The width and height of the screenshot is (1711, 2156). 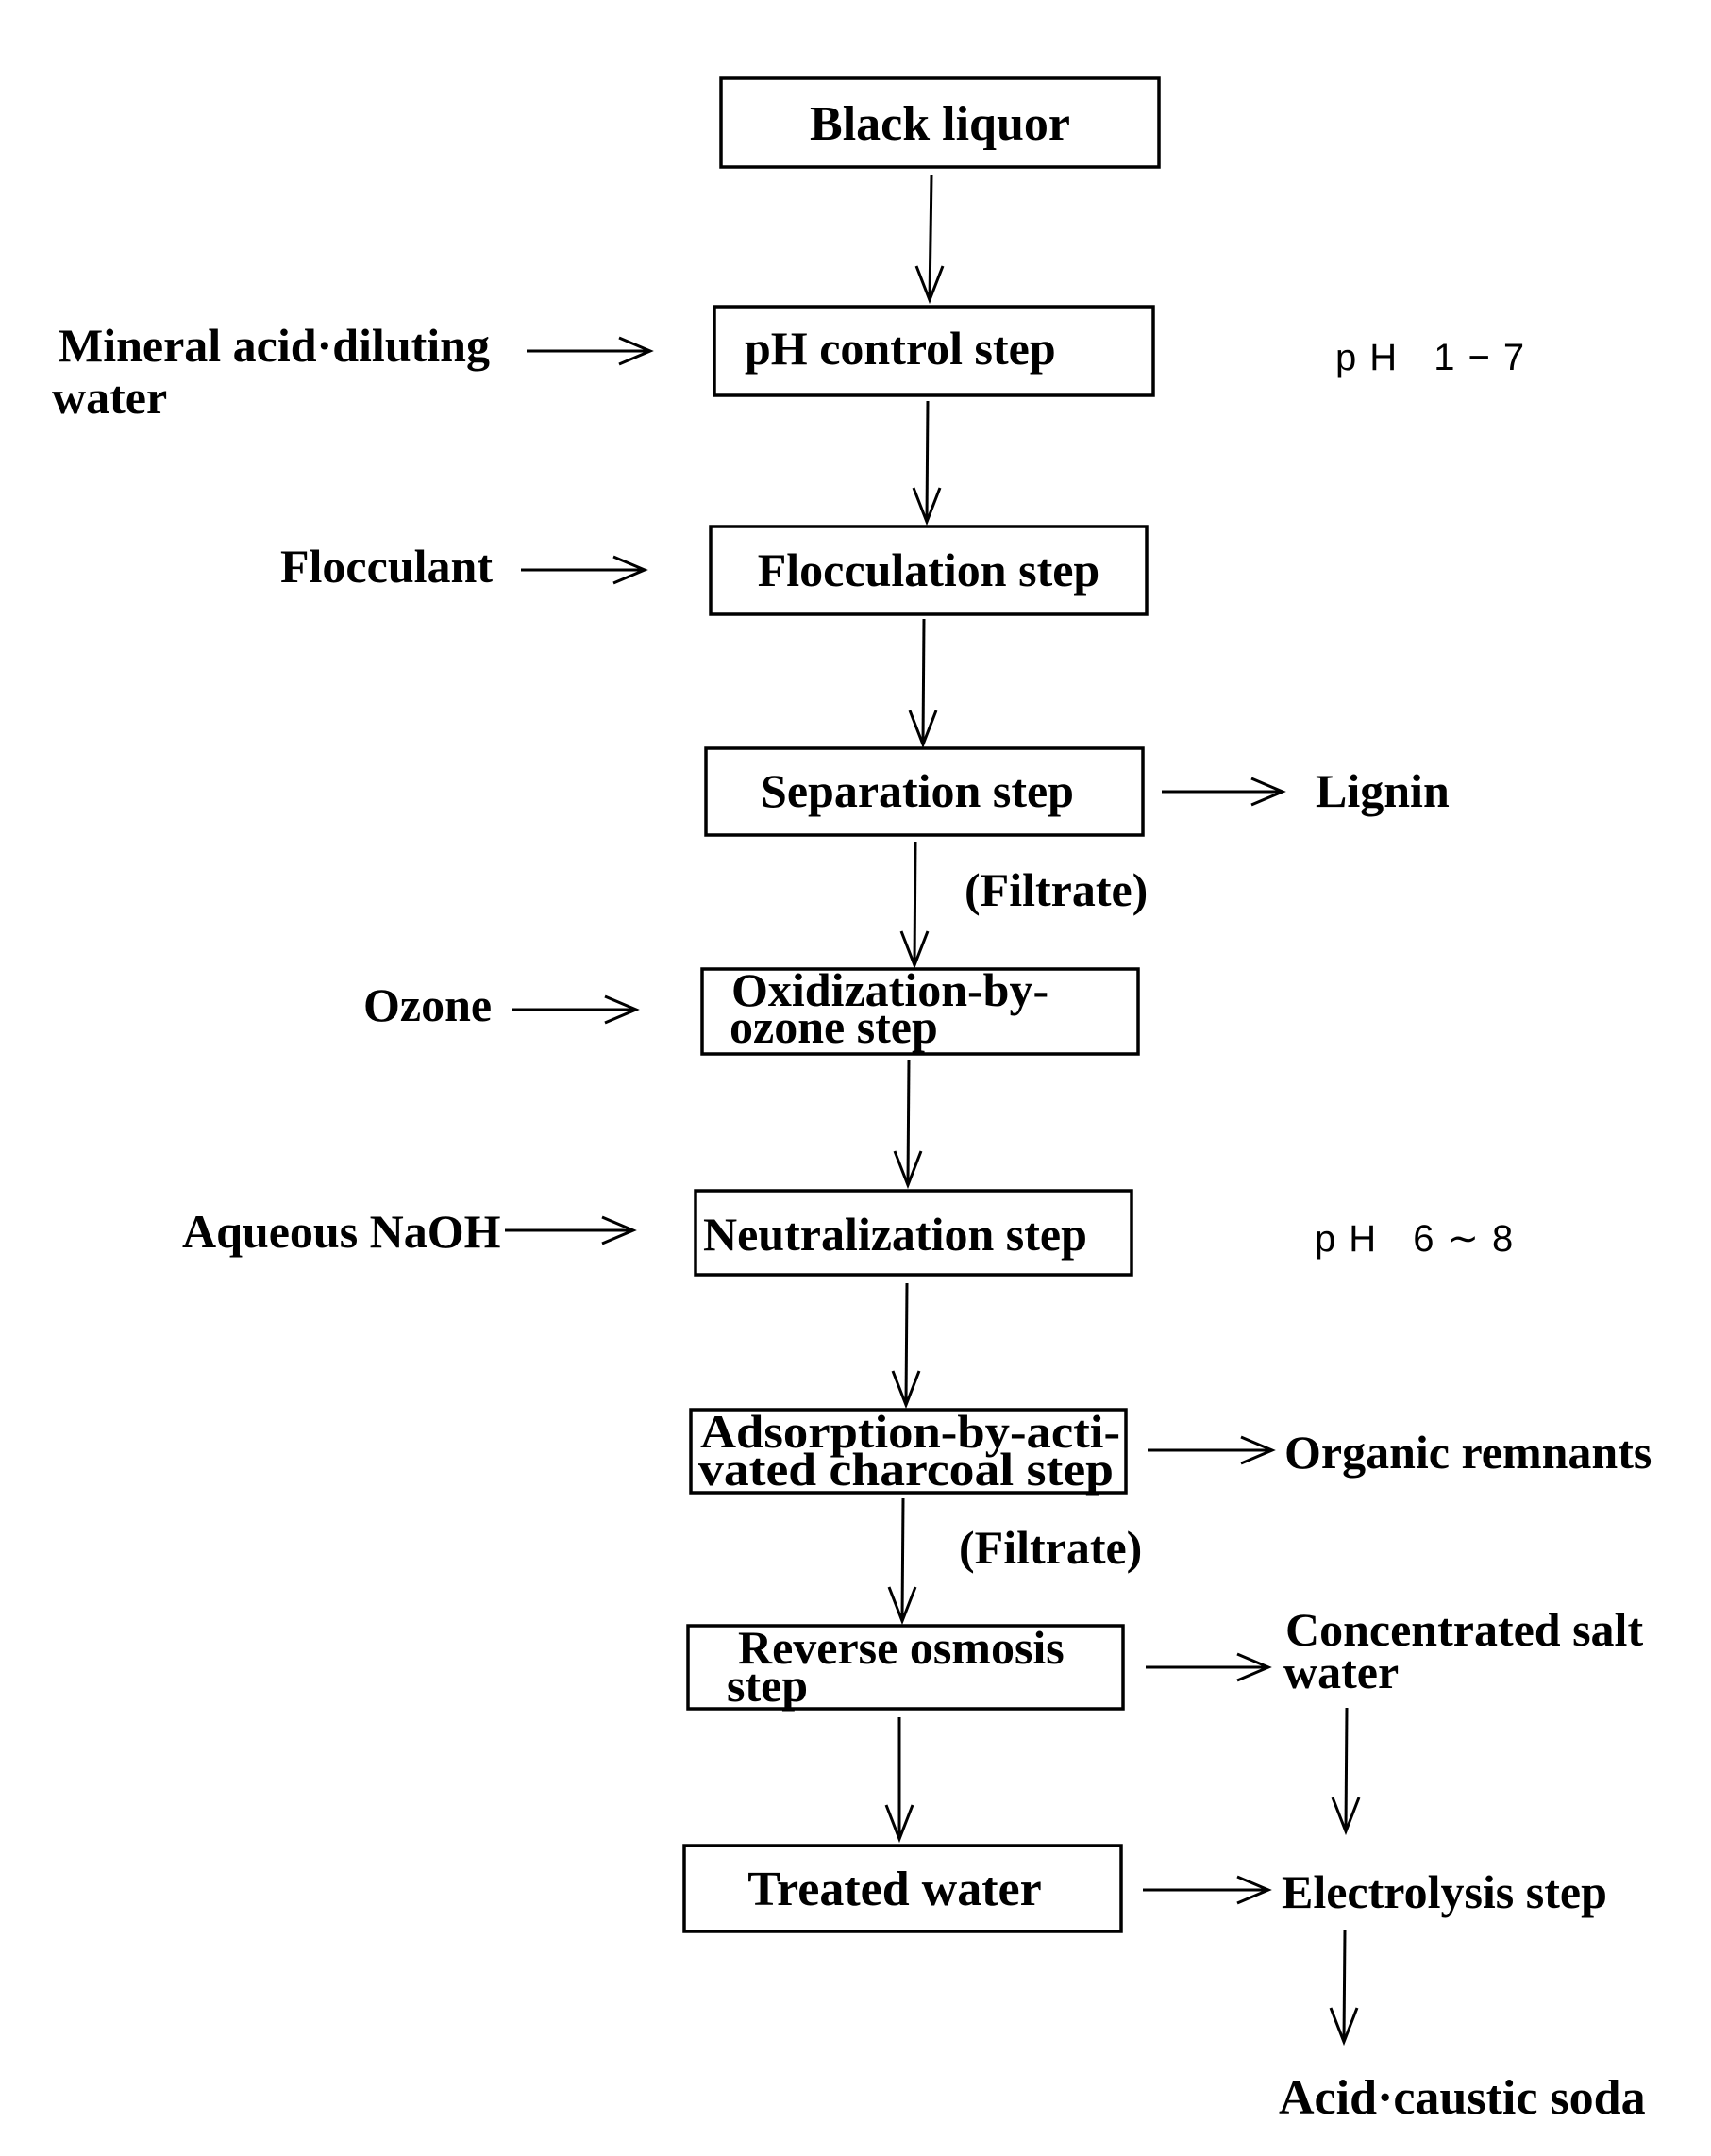 I want to click on output-organic-remnants-label: Organic remnants, so click(x=1468, y=1452).